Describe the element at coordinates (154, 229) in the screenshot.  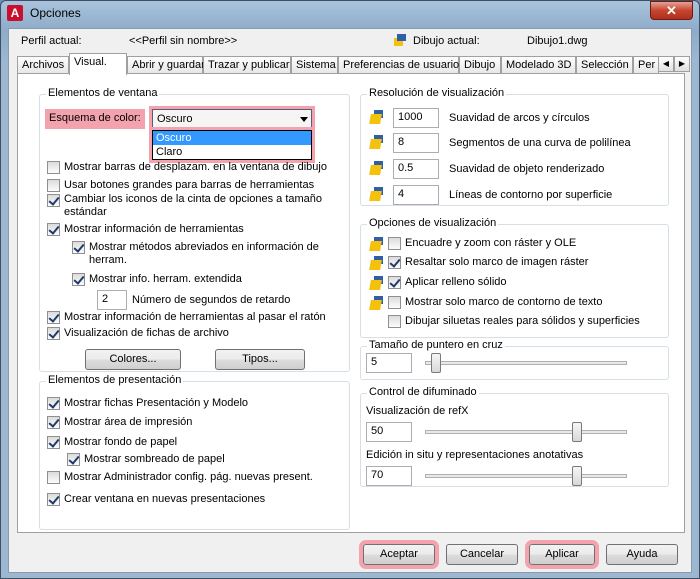
I see `label-tooltips: Mostrar información de herramientas` at that location.